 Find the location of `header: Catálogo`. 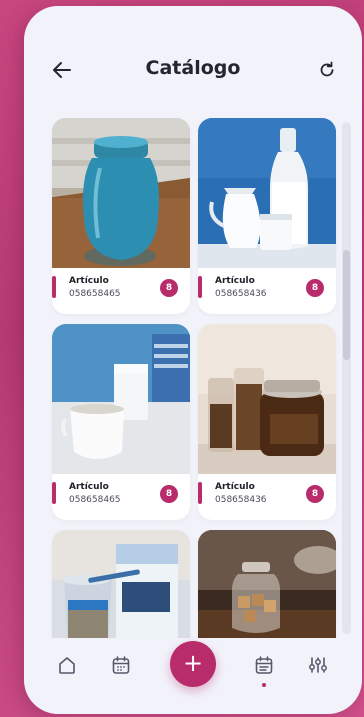

header: Catálogo is located at coordinates (193, 70).